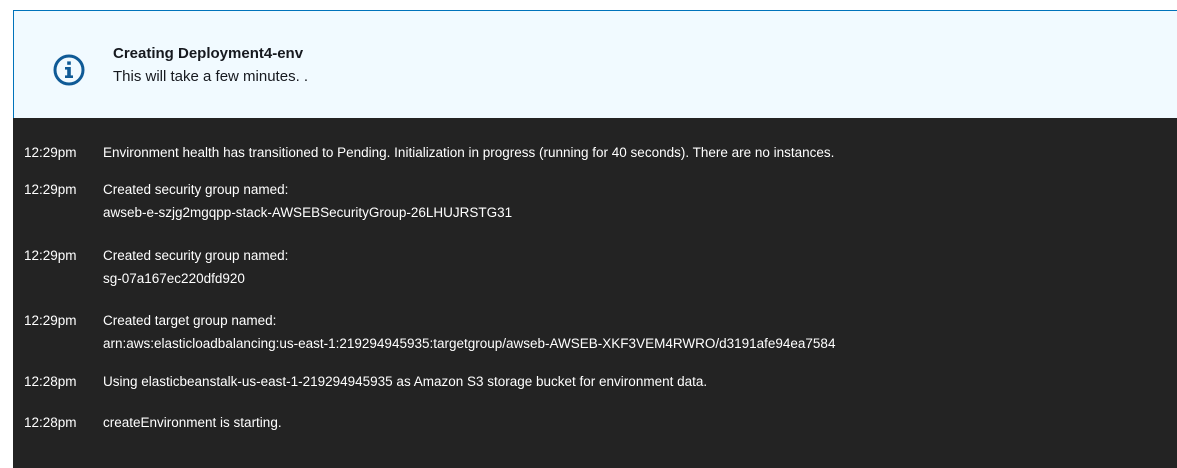 The width and height of the screenshot is (1177, 468). Describe the element at coordinates (211, 76) in the screenshot. I see `flash-message: This will take a few minutes. .` at that location.